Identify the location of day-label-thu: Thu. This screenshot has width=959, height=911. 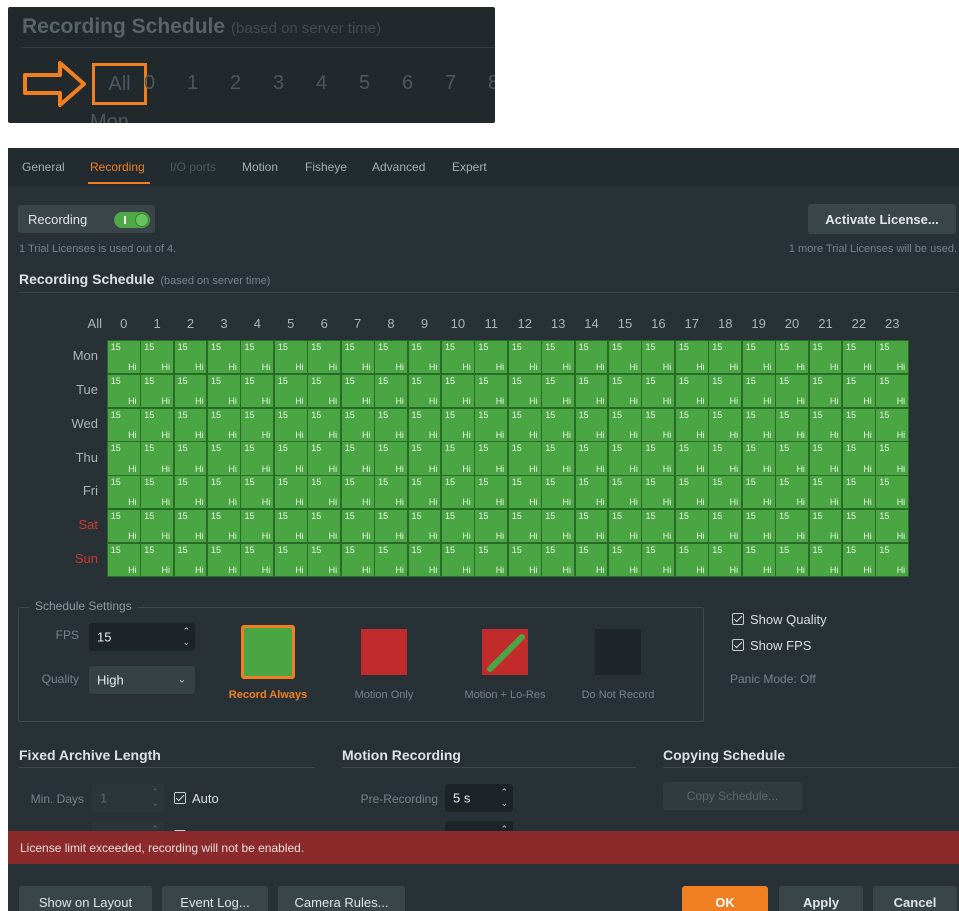
(73, 457).